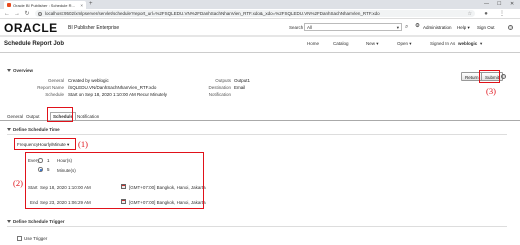 The width and height of the screenshot is (520, 245). I want to click on outputs-label: Outputs, so click(223, 80).